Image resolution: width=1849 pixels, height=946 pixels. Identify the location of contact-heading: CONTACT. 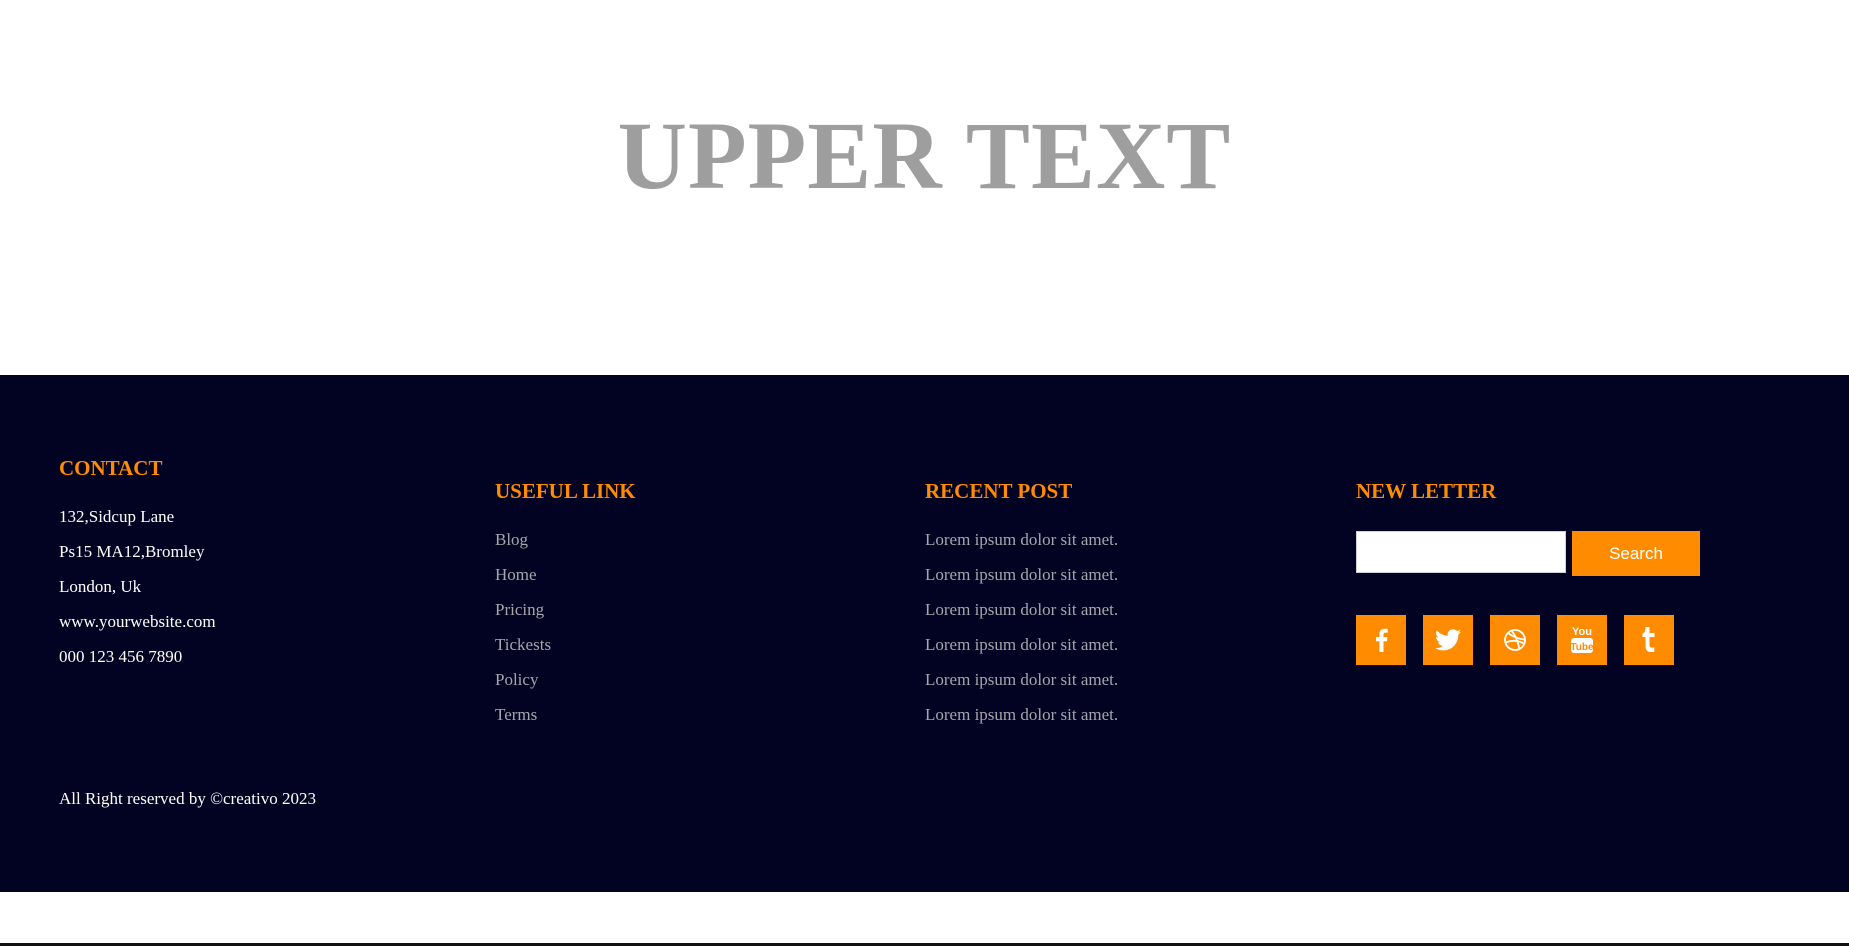
(111, 468).